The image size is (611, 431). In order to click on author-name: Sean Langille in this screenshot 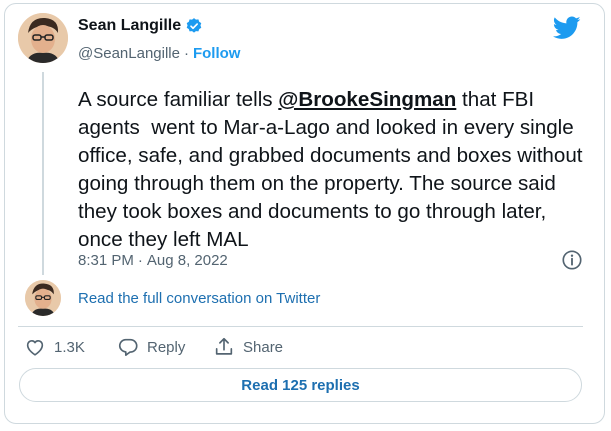, I will do `click(129, 26)`.